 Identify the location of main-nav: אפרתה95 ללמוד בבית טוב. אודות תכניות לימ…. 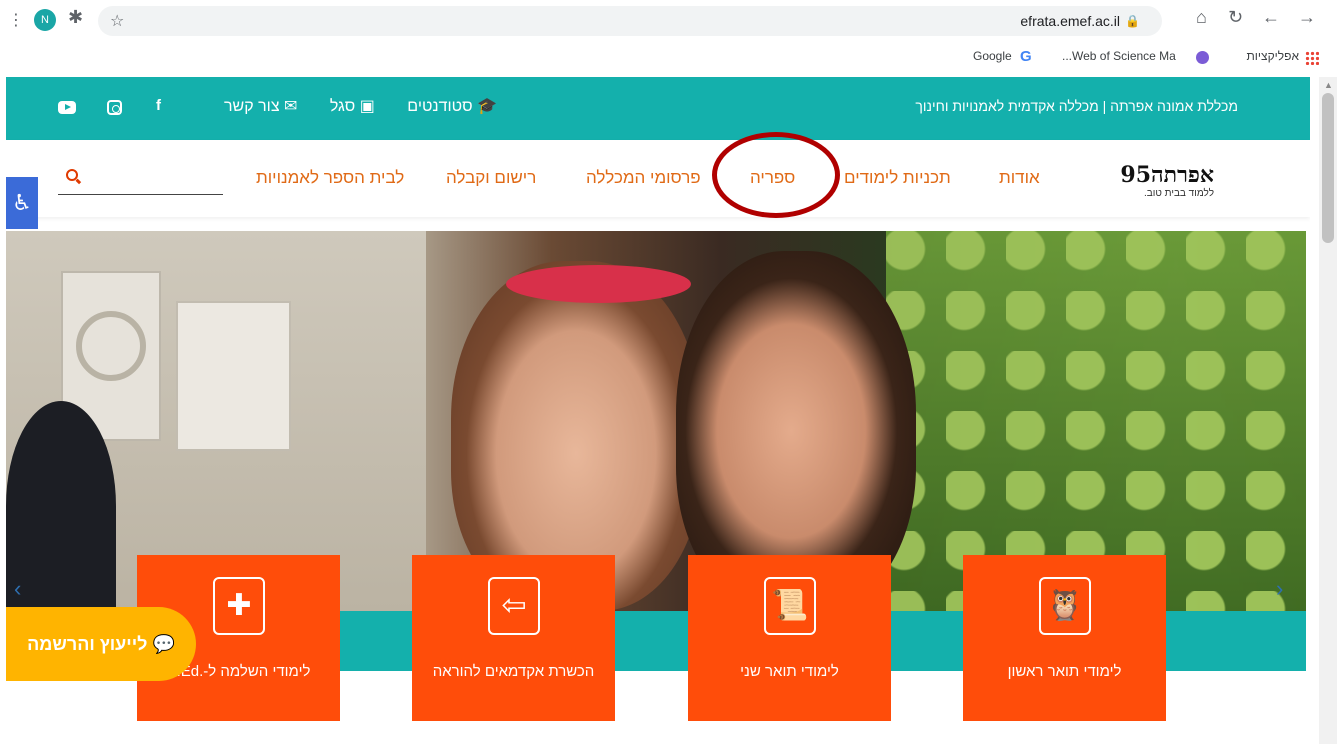
(658, 178).